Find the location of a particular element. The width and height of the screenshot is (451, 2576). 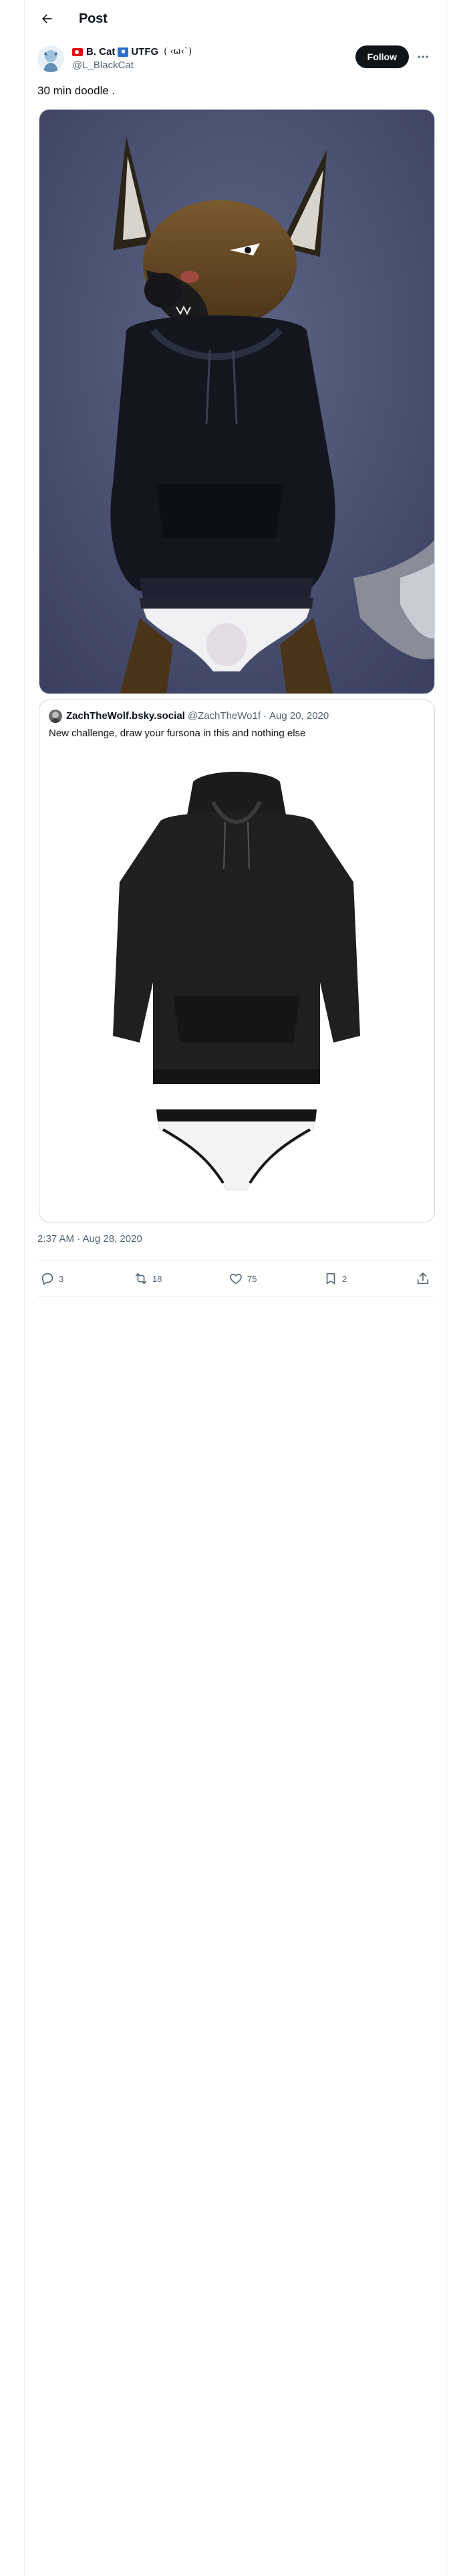

reply-button: 3 is located at coordinates (51, 1278).